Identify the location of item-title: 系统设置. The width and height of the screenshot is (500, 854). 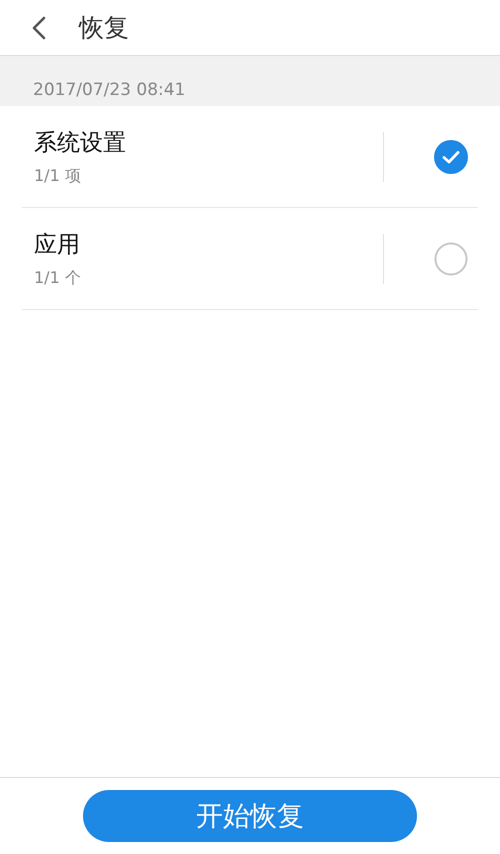
(80, 143).